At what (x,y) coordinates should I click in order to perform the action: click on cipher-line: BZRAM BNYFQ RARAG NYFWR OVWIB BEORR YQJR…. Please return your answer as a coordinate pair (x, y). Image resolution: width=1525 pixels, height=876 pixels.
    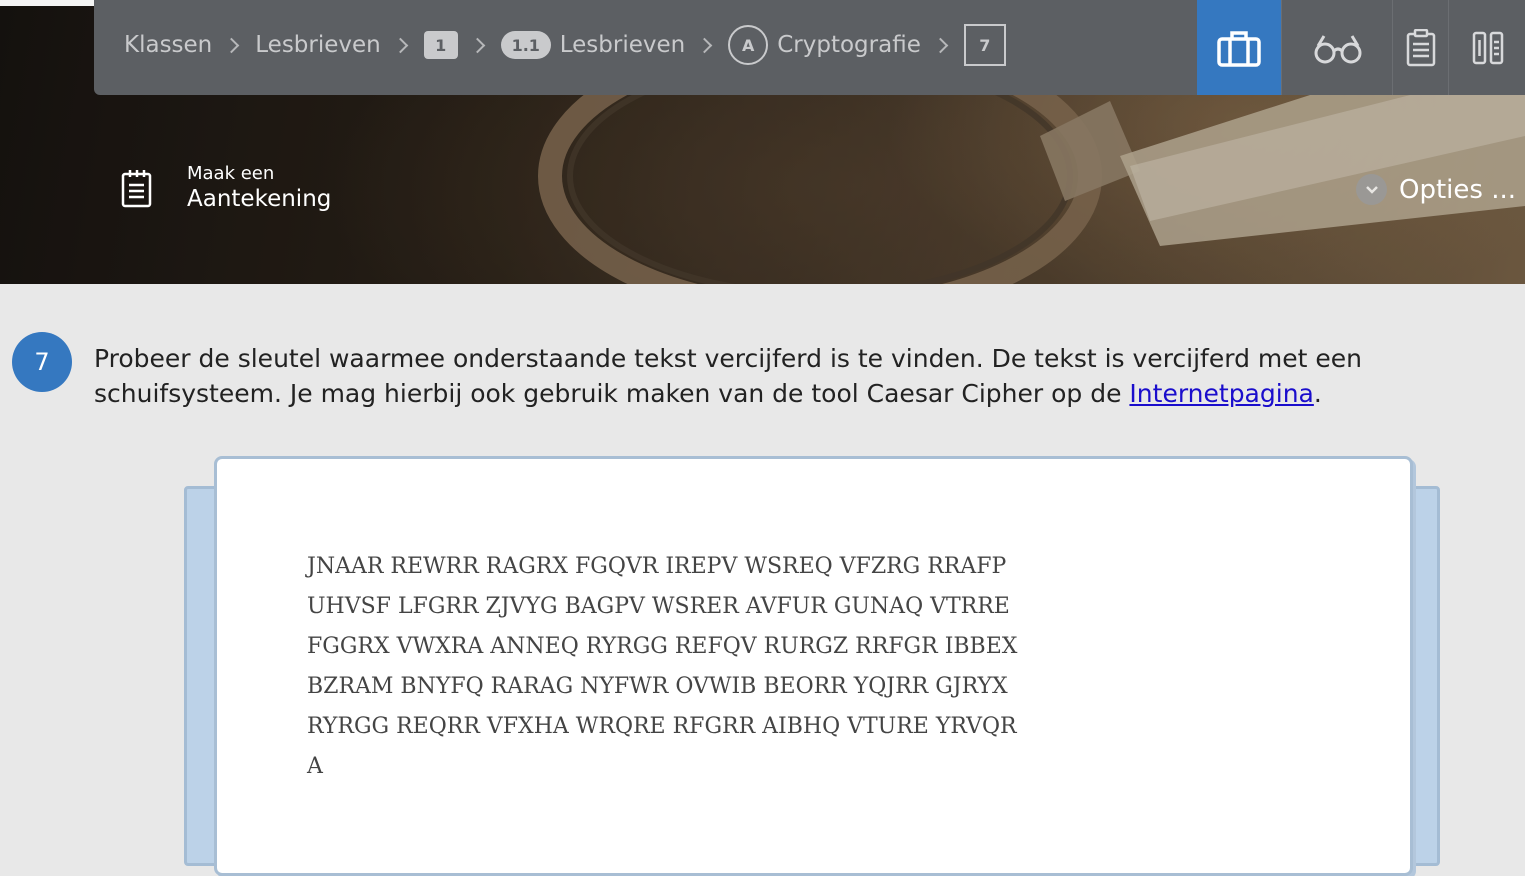
    Looking at the image, I should click on (657, 686).